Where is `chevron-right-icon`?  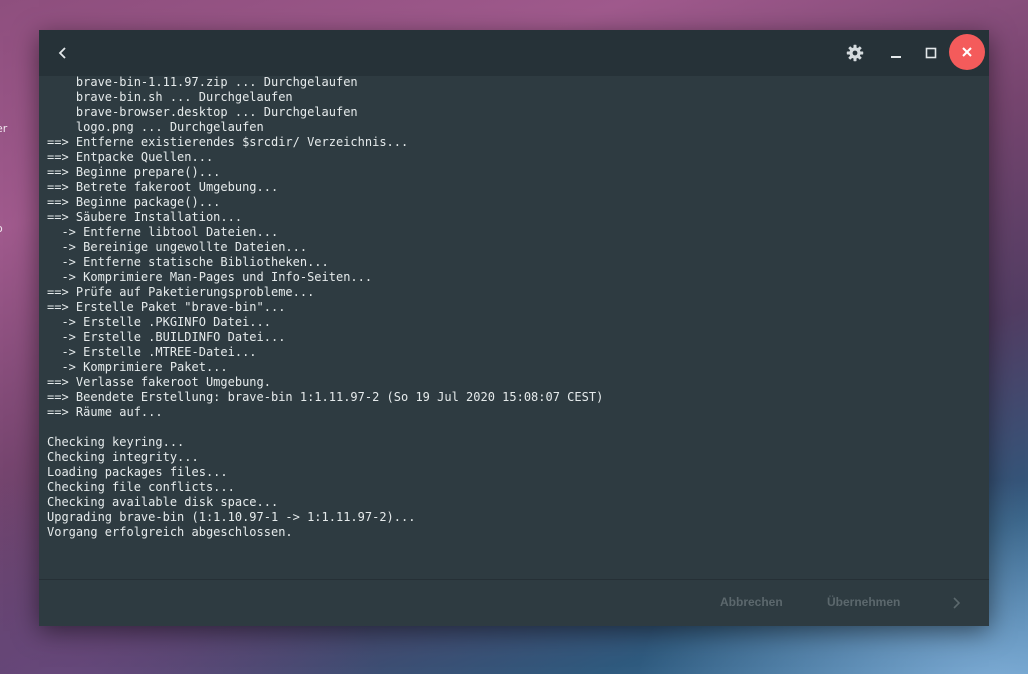
chevron-right-icon is located at coordinates (957, 603).